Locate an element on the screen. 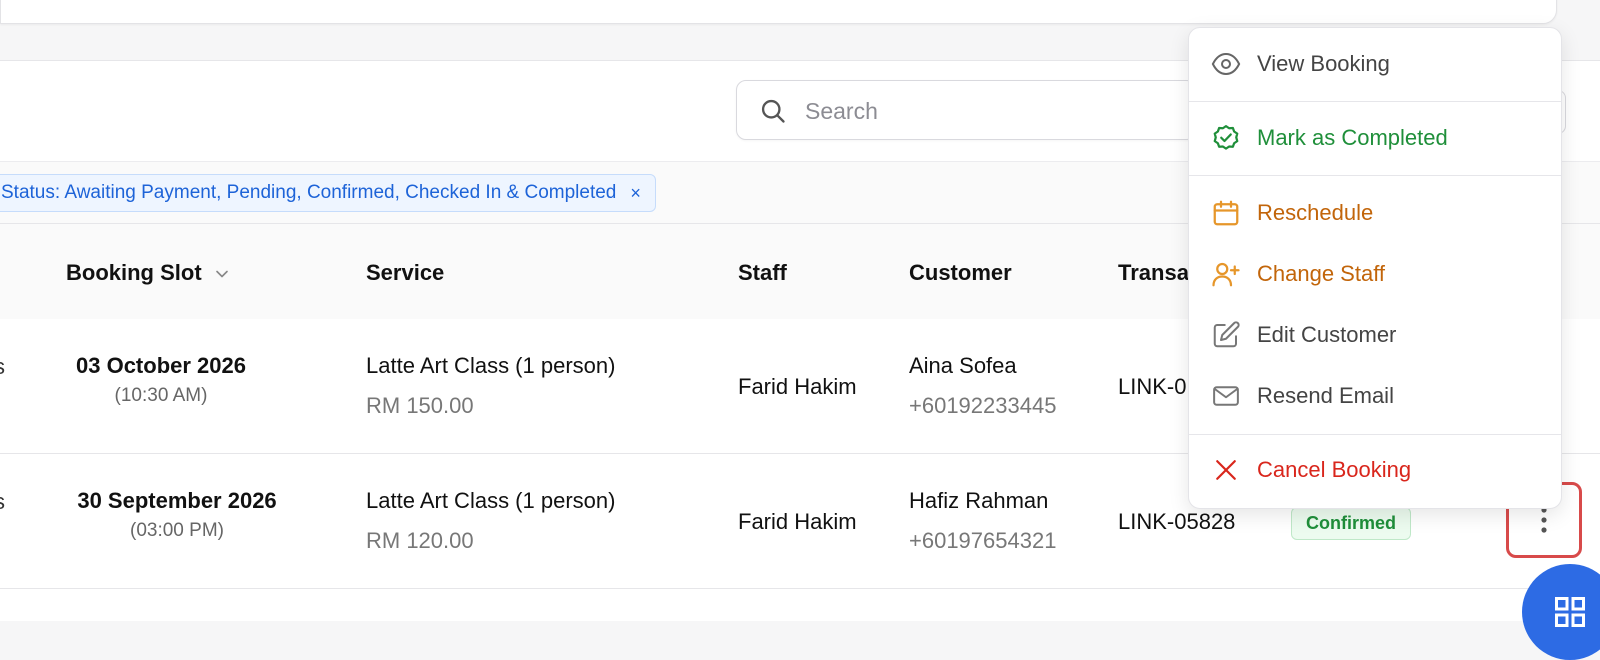 The height and width of the screenshot is (660, 1600). search-box is located at coordinates (966, 110).